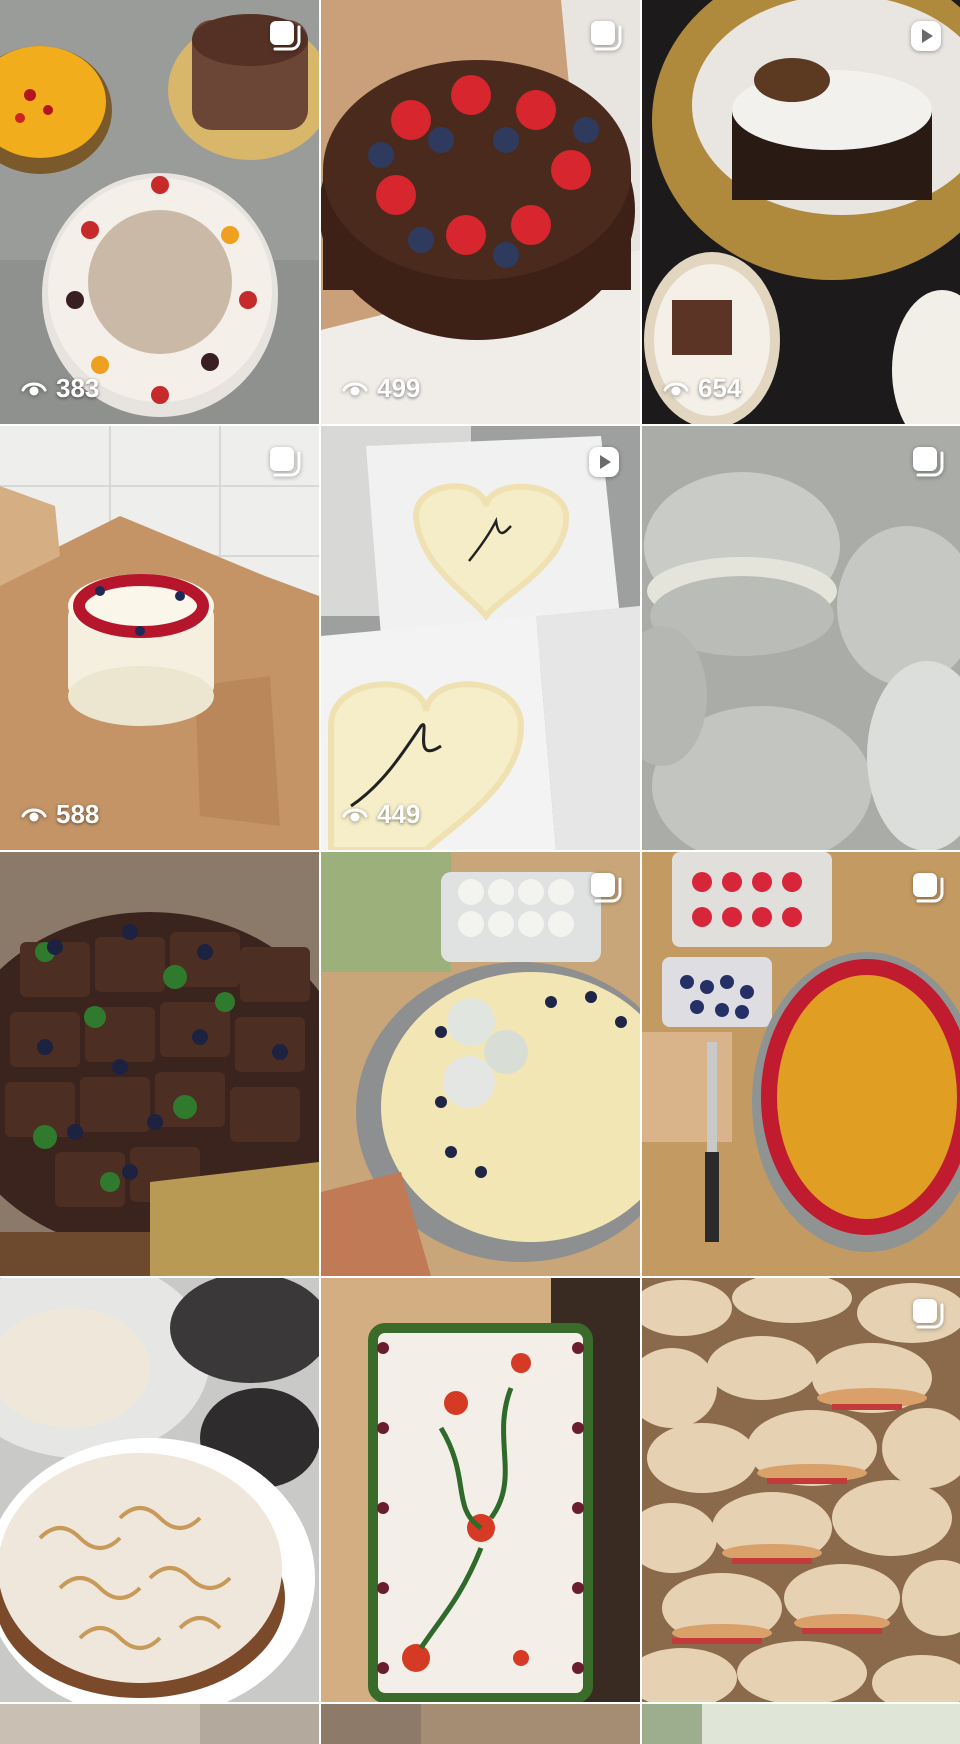 The image size is (960, 1744). I want to click on view-count: 588, so click(59, 814).